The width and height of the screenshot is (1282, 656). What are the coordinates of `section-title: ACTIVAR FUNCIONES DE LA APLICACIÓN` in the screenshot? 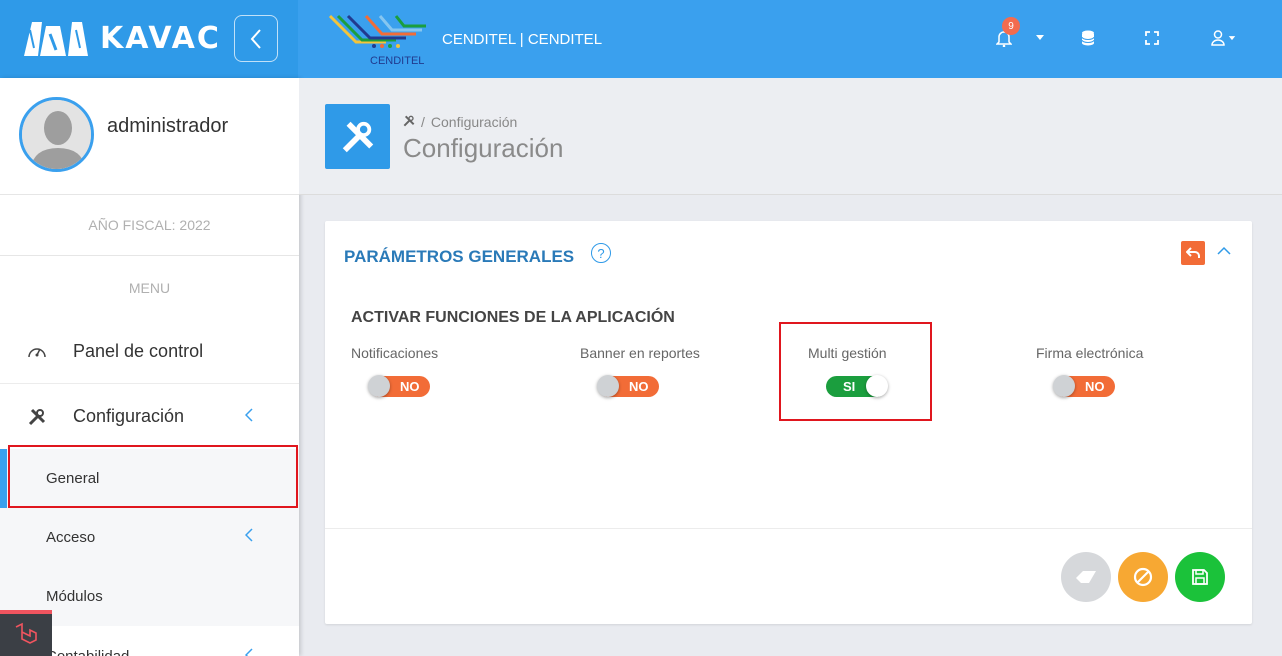 It's located at (513, 317).